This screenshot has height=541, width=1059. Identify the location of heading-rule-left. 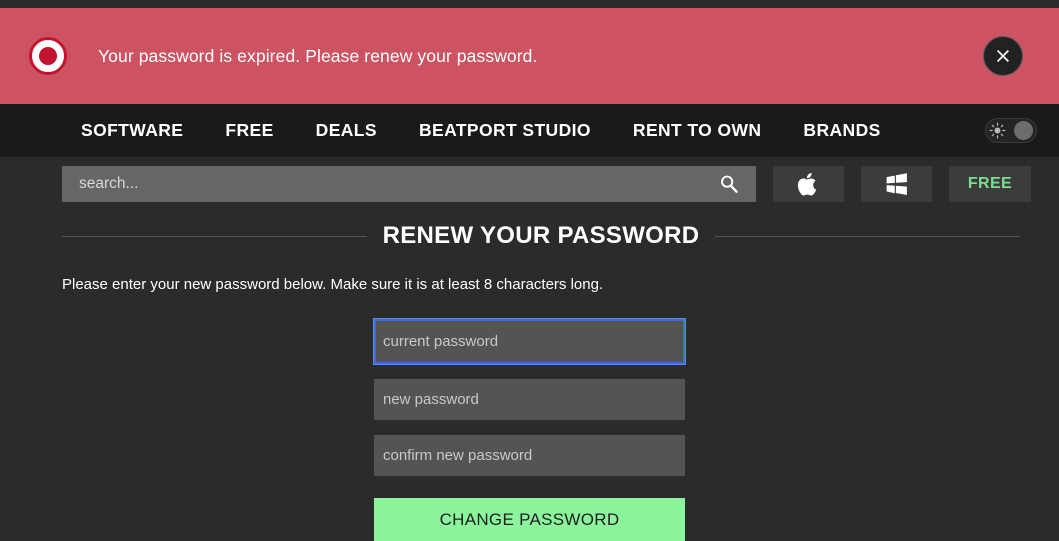
(214, 236).